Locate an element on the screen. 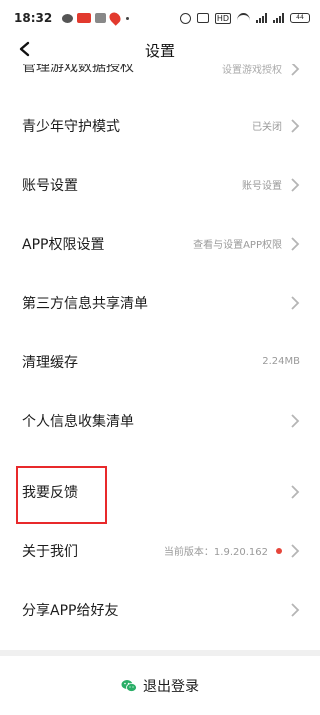 The image size is (320, 715). battery-icon: 44 is located at coordinates (300, 18).